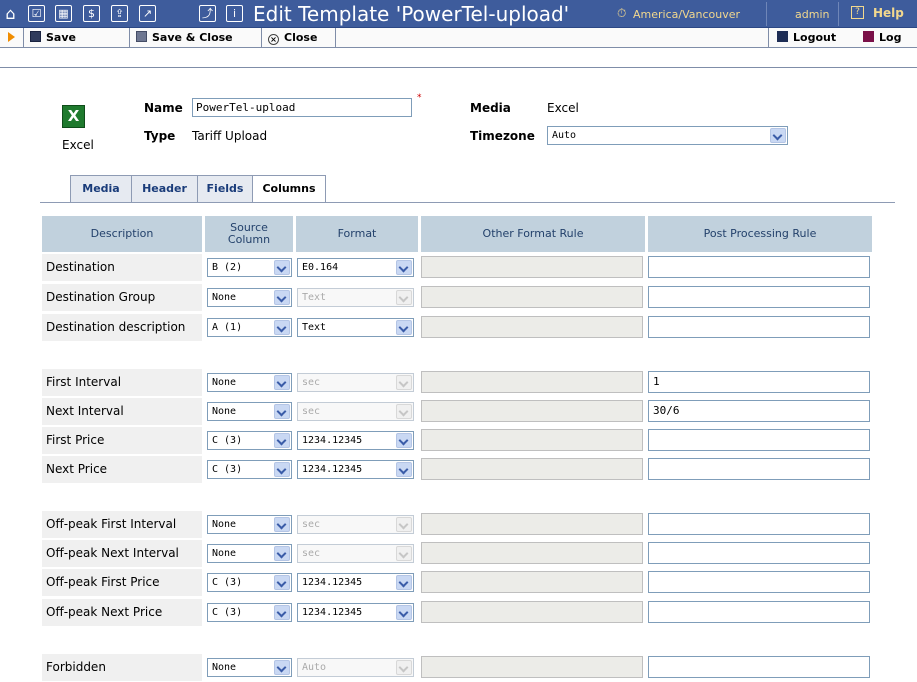 The height and width of the screenshot is (682, 917). What do you see at coordinates (355, 411) in the screenshot?
I see `format-select: sec` at bounding box center [355, 411].